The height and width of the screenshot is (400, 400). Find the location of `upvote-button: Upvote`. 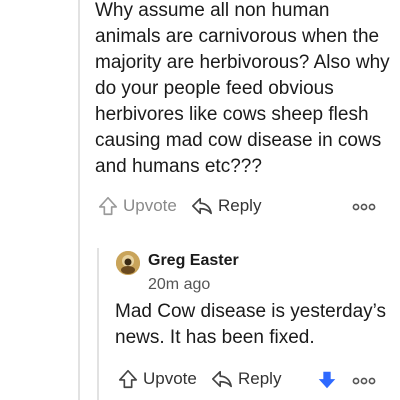

upvote-button: Upvote is located at coordinates (137, 206).